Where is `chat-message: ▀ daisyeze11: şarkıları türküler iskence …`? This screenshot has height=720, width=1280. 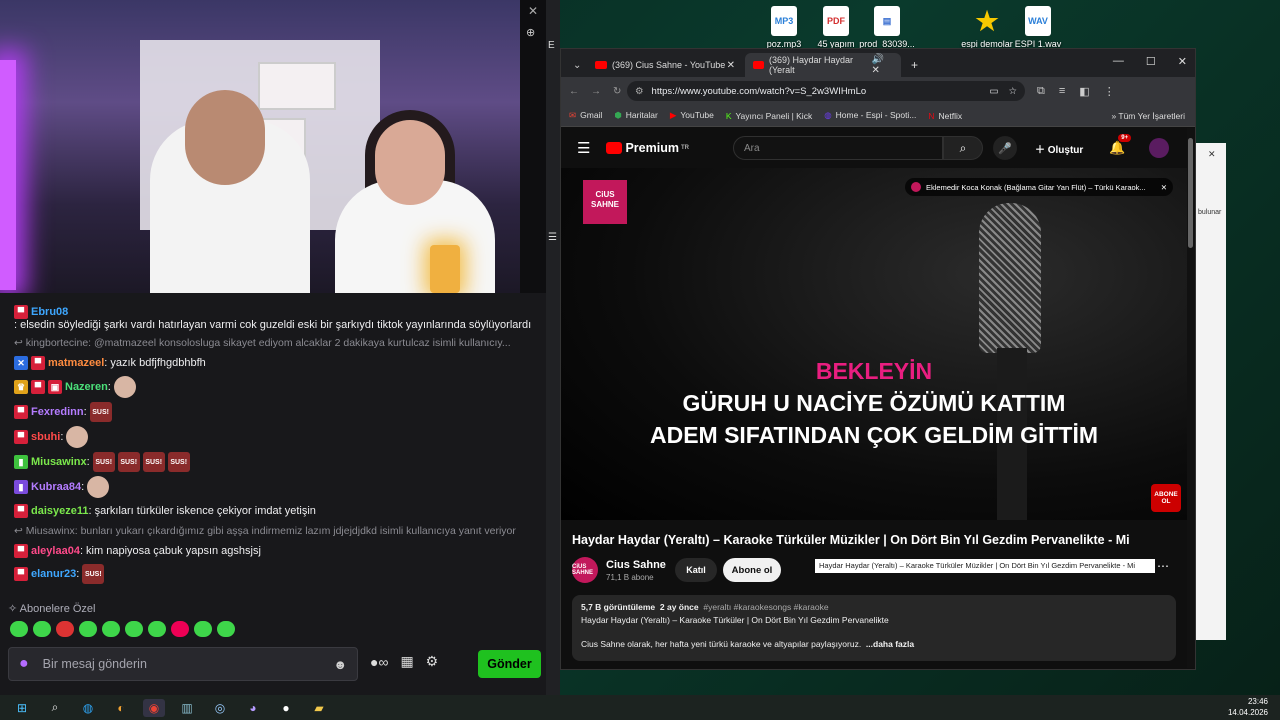 chat-message: ▀ daisyeze11: şarkıları türküler iskence … is located at coordinates (275, 511).